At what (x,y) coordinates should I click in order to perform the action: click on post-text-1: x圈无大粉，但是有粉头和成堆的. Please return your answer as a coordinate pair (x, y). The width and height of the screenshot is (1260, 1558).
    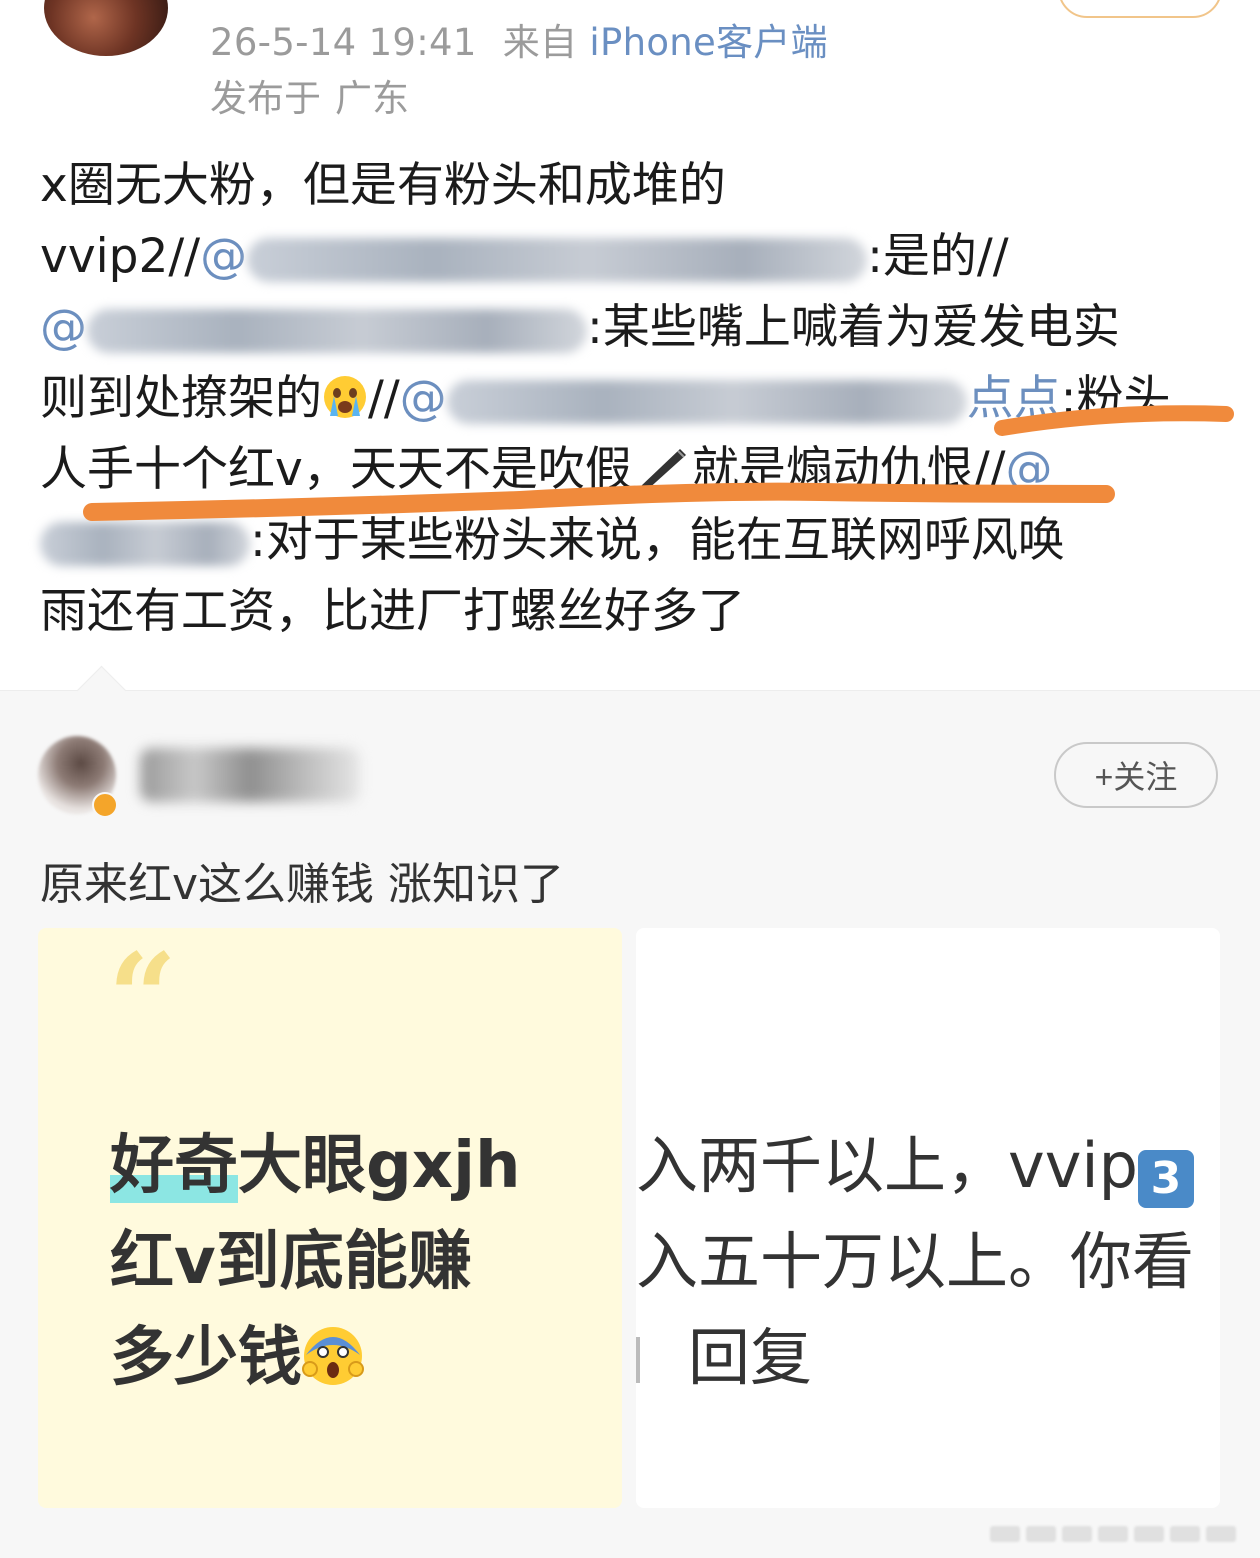
    Looking at the image, I should click on (383, 185).